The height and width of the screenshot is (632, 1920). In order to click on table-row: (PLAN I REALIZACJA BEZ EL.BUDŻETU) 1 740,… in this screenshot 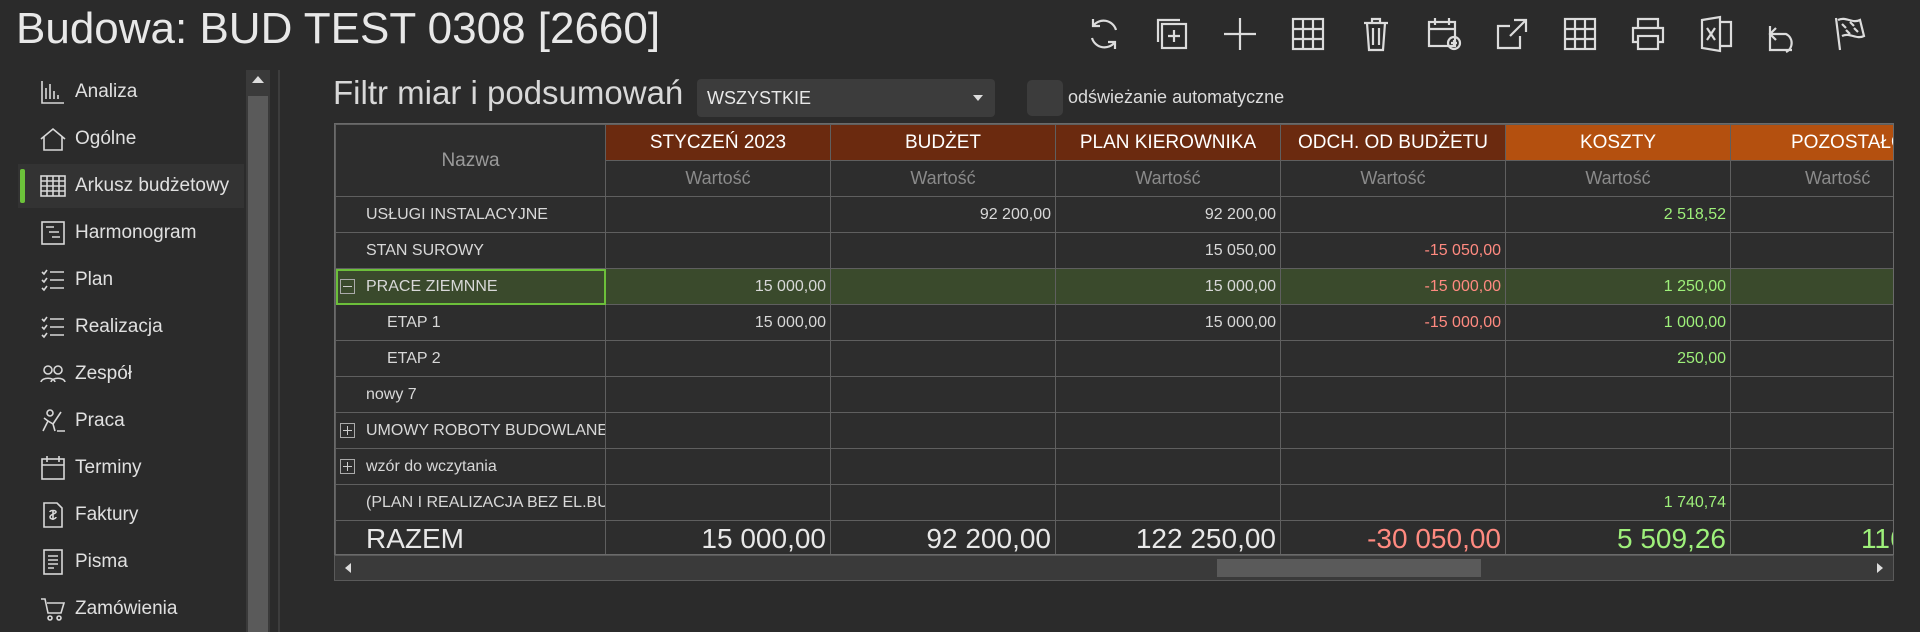, I will do `click(1114, 502)`.